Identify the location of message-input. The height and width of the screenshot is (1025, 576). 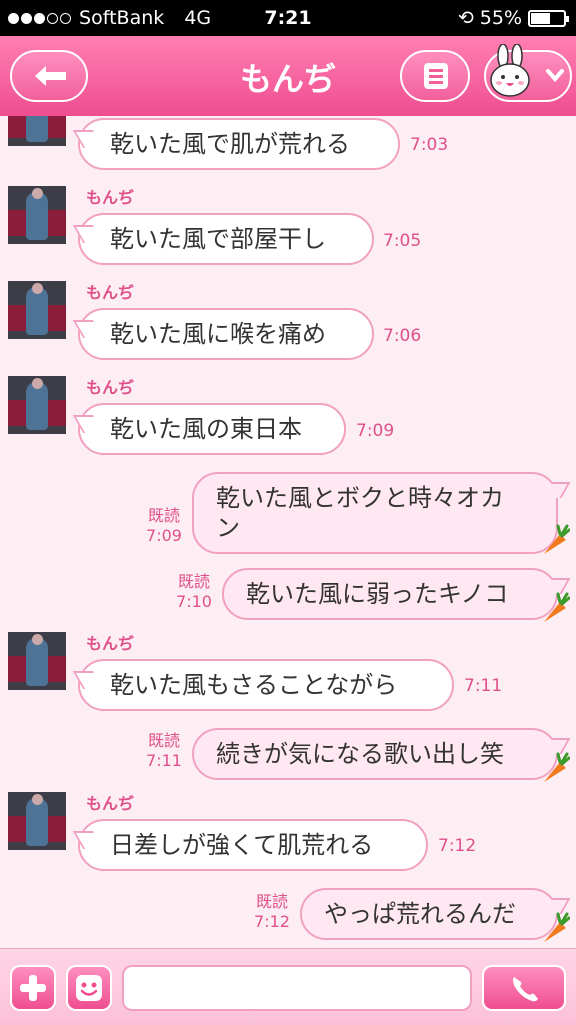
(297, 988).